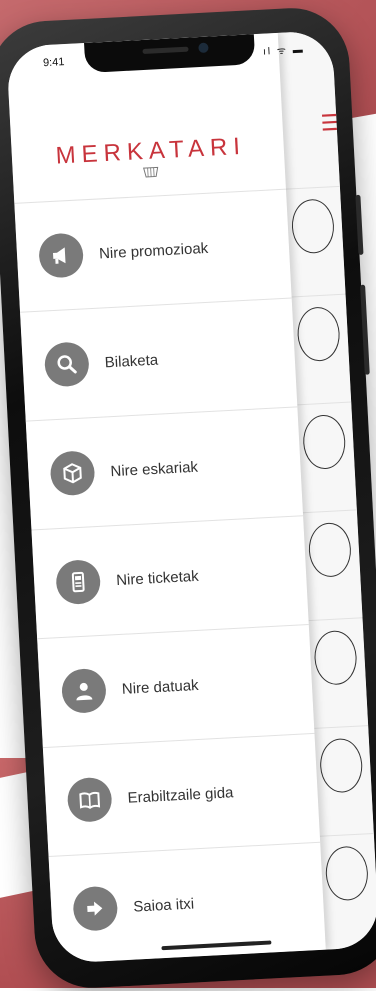 This screenshot has width=376, height=991. Describe the element at coordinates (150, 155) in the screenshot. I see `logo: MERKATARI` at that location.